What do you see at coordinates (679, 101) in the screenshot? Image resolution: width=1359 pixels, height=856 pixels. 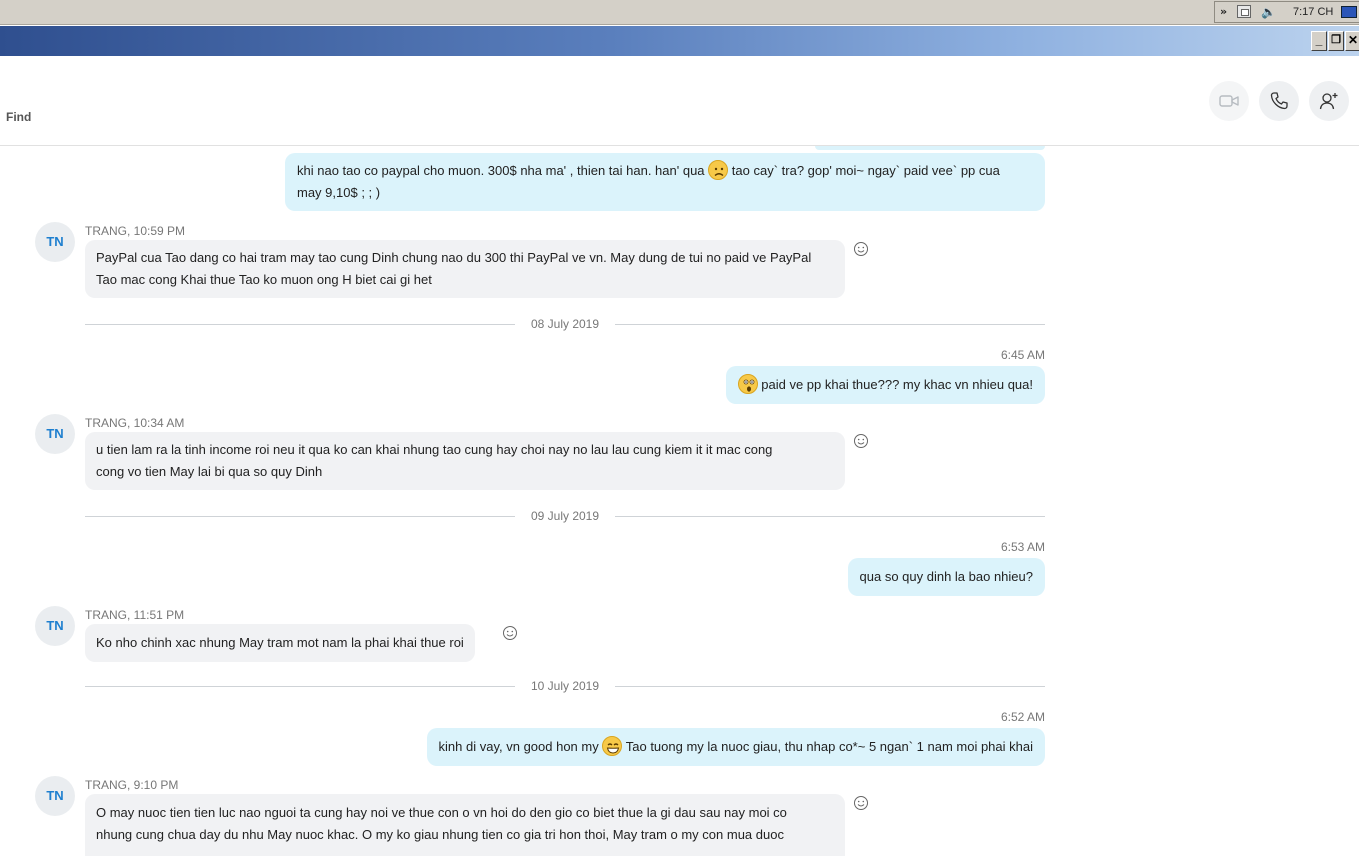 I see `chat-header: Find` at bounding box center [679, 101].